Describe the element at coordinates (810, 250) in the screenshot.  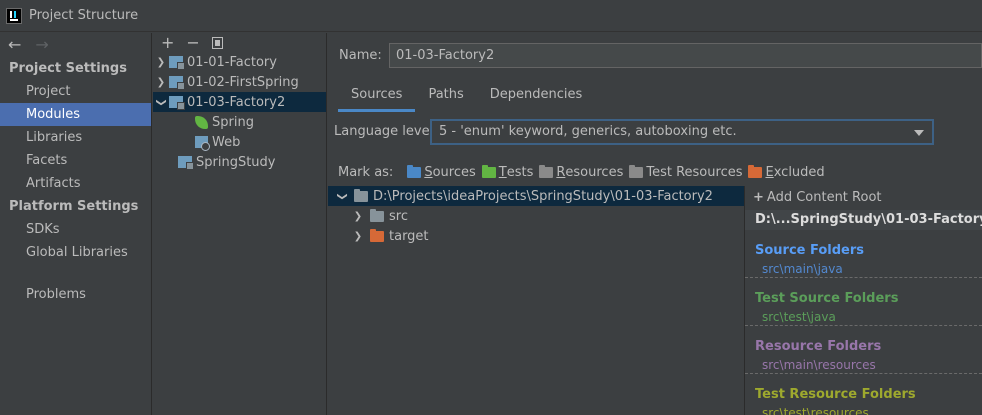
I see `source-folders-heading: Source Folders` at that location.